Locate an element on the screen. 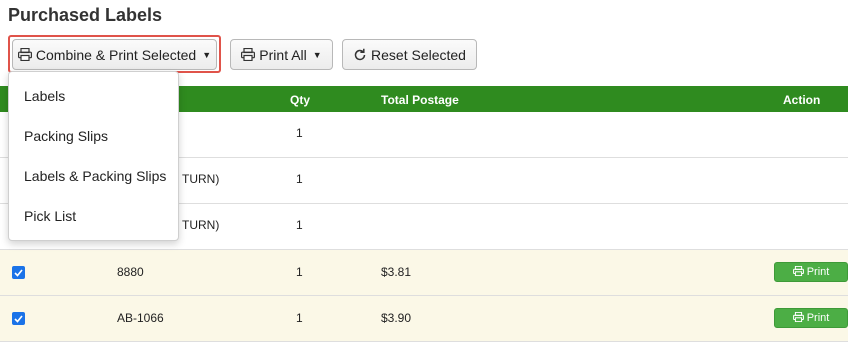 The image size is (858, 349). reset-selected-button: Reset Selected is located at coordinates (409, 54).